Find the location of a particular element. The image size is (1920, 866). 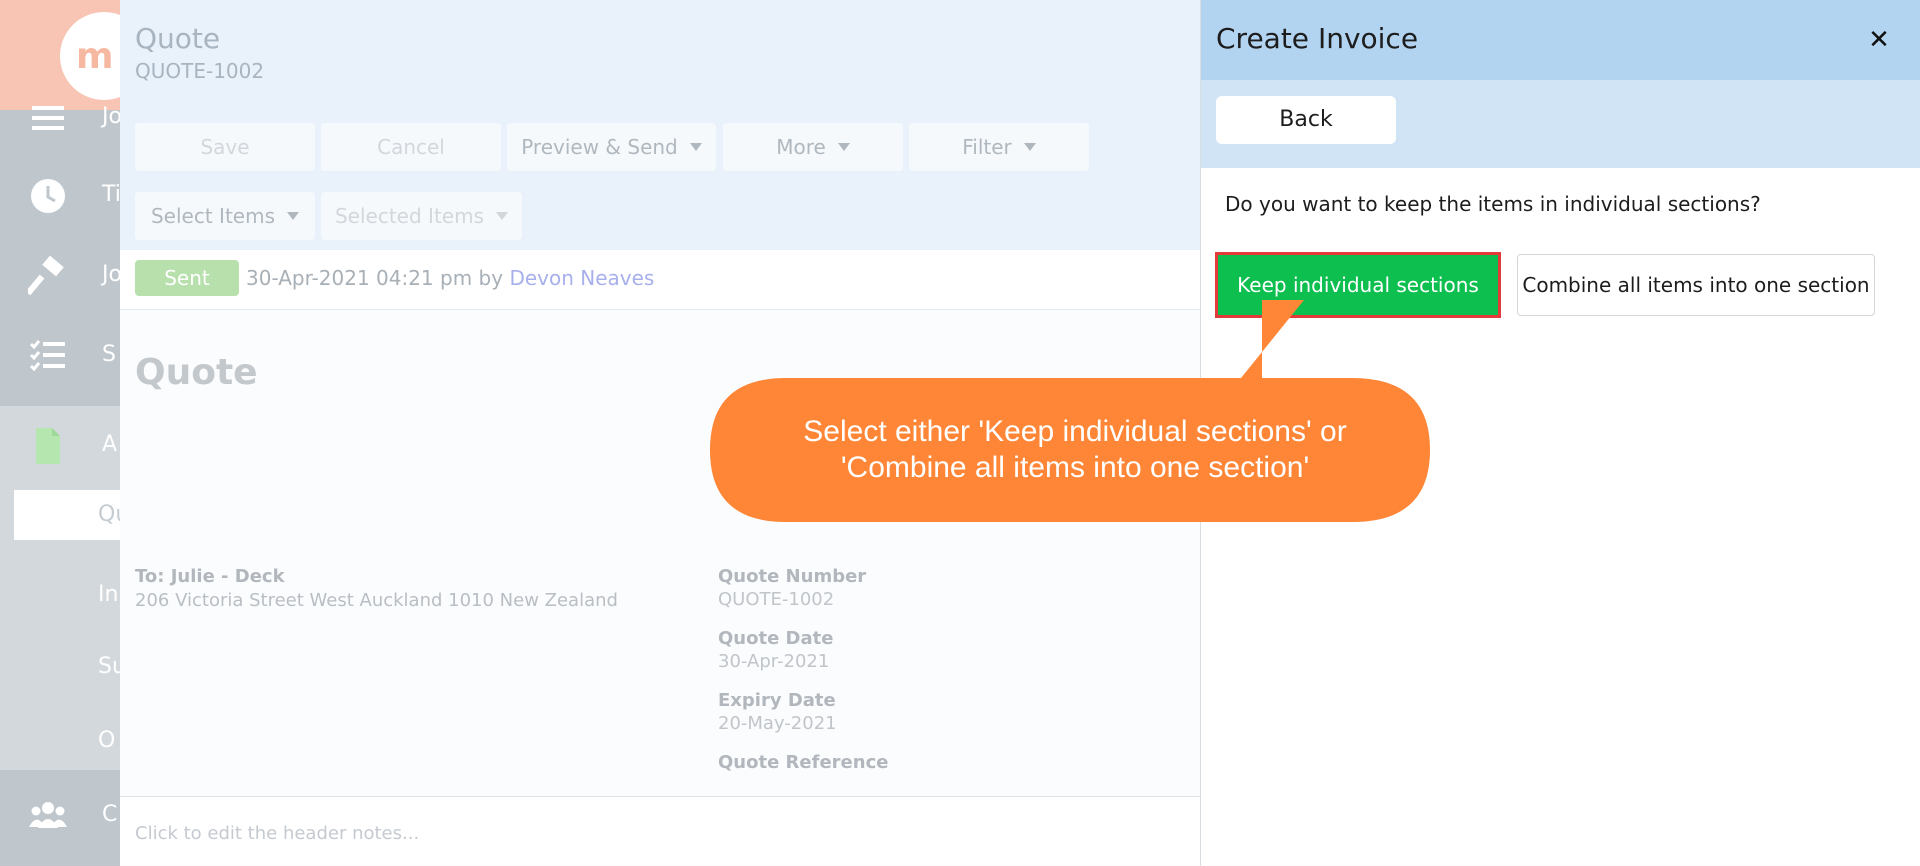

sidebar-item-jobs-menu: Jo is located at coordinates (60, 118).